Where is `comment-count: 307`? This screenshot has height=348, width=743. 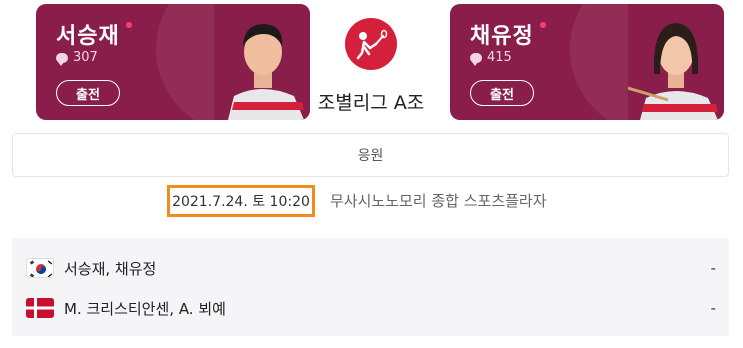
comment-count: 307 is located at coordinates (77, 58).